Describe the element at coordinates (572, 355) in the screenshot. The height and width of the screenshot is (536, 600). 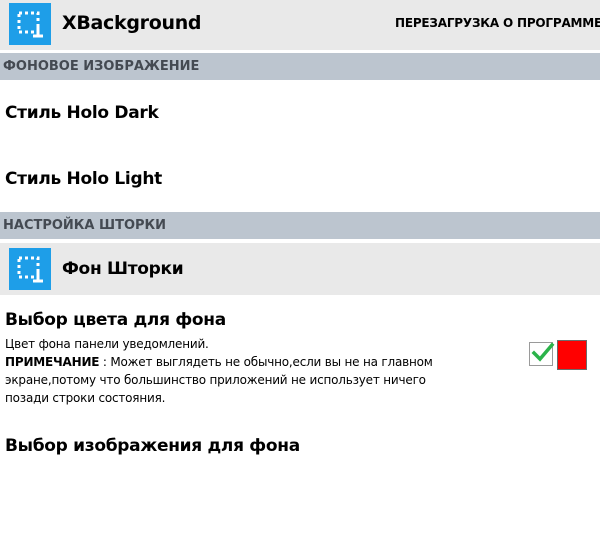
I see `color-swatch` at that location.